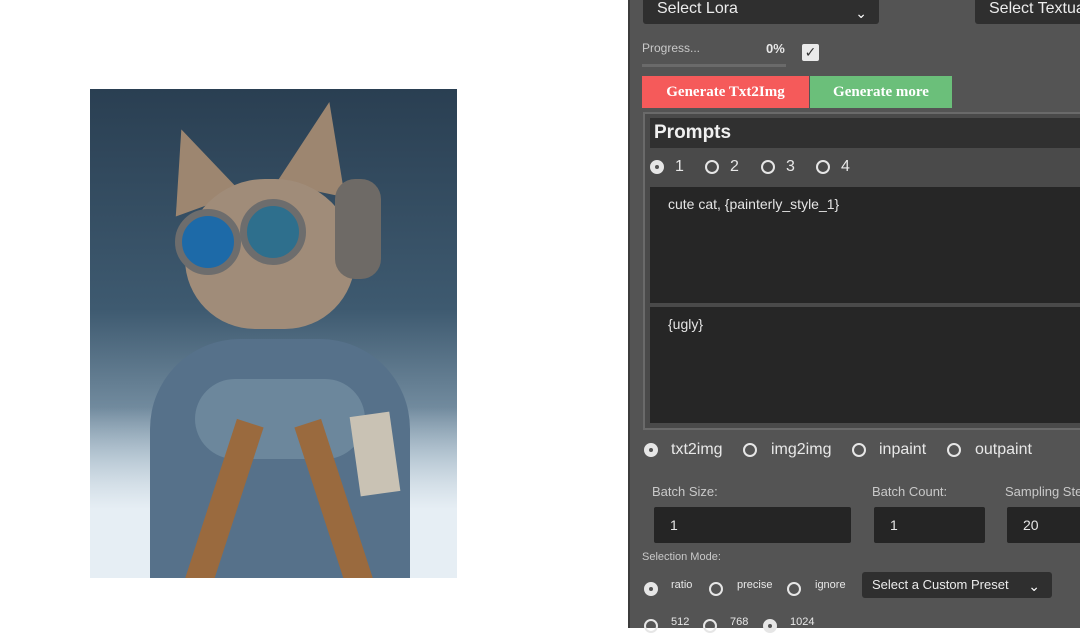 This screenshot has width=1080, height=633. What do you see at coordinates (710, 626) in the screenshot?
I see `size-768-radio` at bounding box center [710, 626].